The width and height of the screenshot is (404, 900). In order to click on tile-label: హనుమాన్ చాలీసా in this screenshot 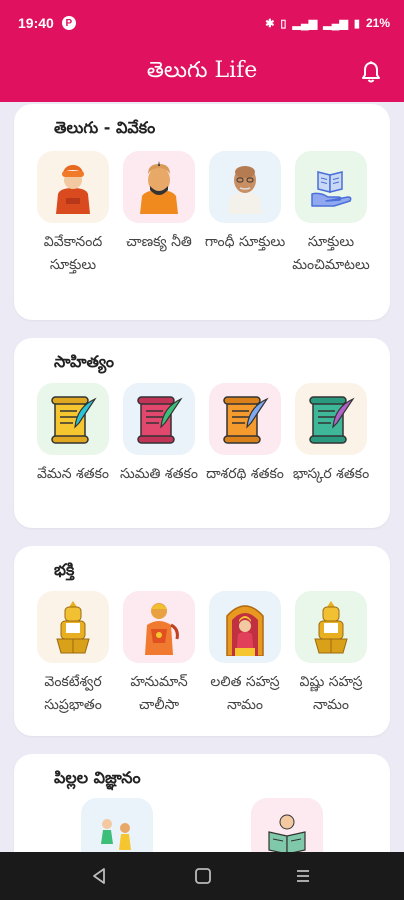, I will do `click(159, 693)`.